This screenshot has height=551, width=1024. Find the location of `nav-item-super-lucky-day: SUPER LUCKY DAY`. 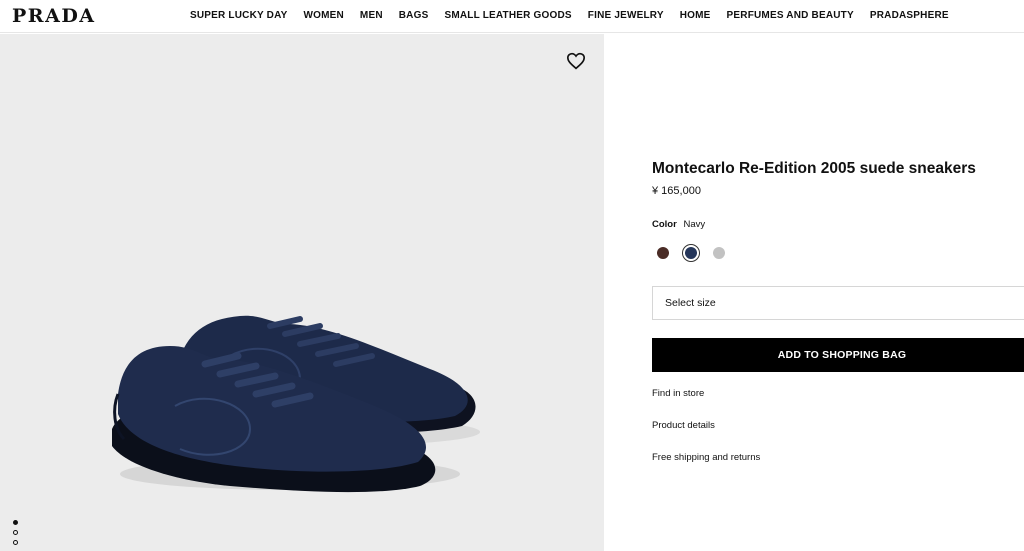

nav-item-super-lucky-day: SUPER LUCKY DAY is located at coordinates (238, 15).